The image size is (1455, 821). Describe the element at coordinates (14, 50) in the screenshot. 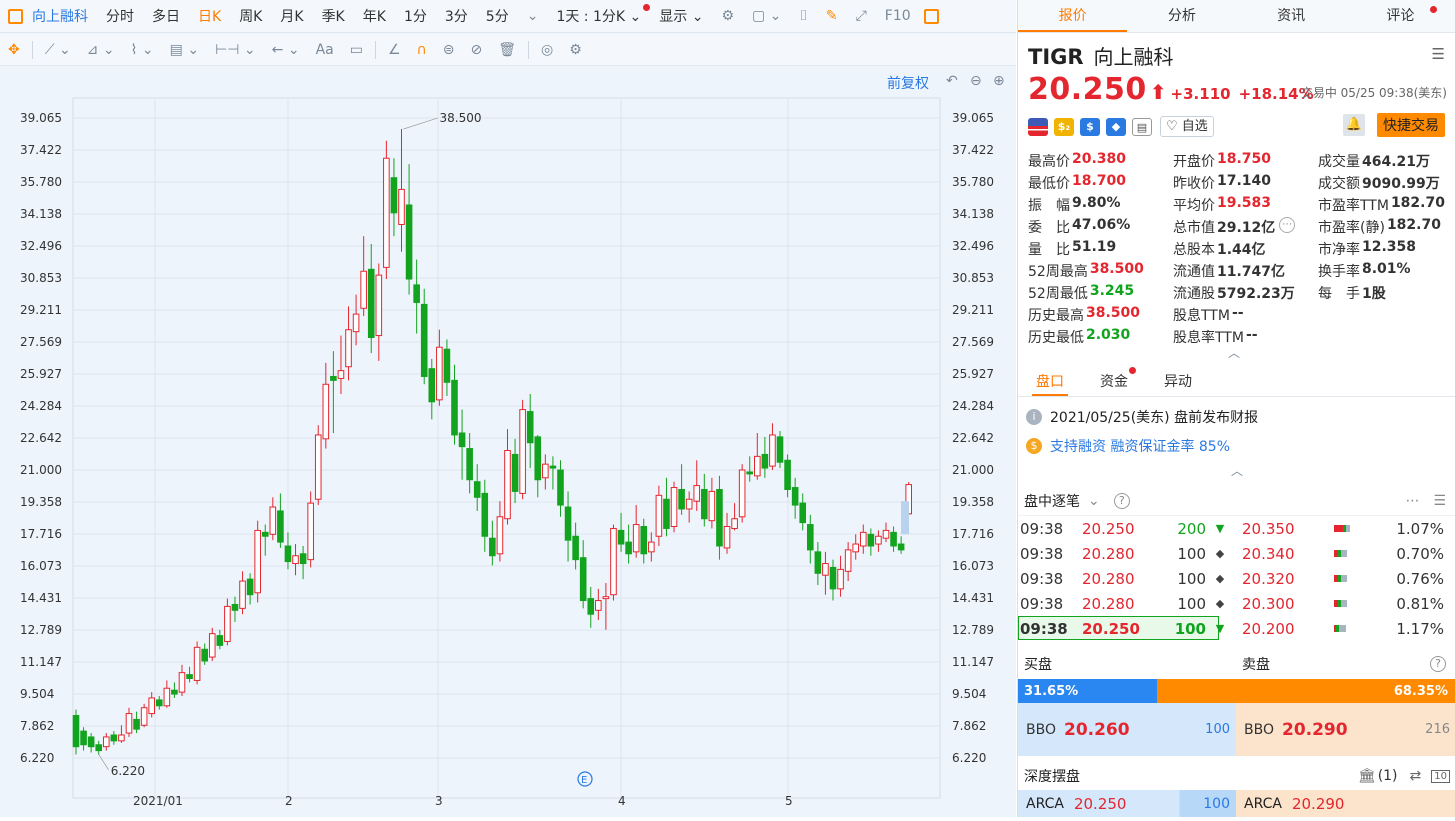

I see `move-icon: ✥` at that location.